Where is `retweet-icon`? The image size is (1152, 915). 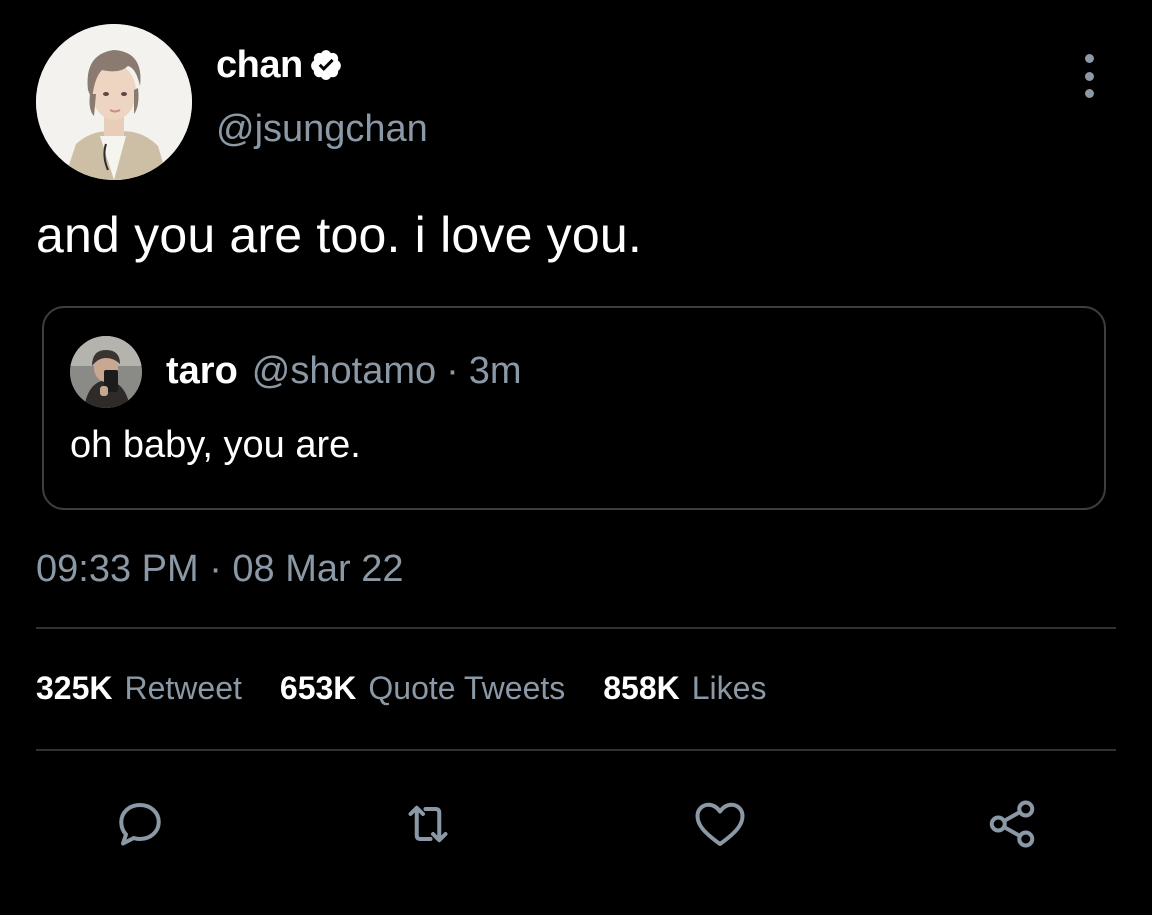
retweet-icon is located at coordinates (428, 824).